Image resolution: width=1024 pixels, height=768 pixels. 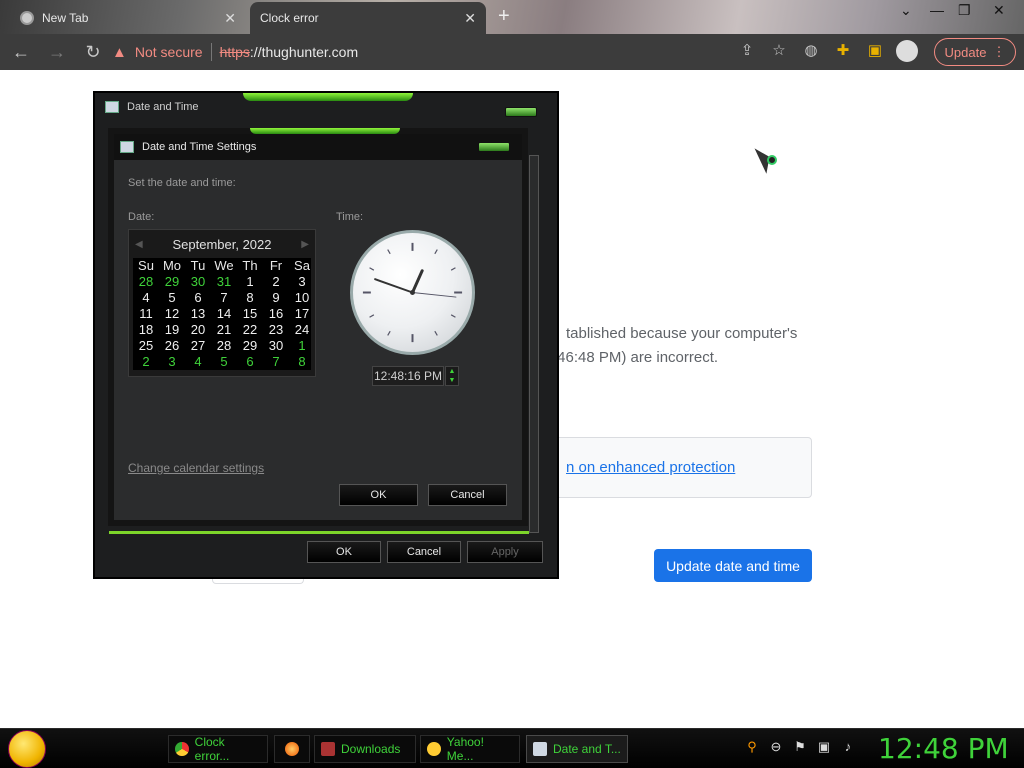 I want to click on next-month-icon: ▶, so click(x=305, y=244).